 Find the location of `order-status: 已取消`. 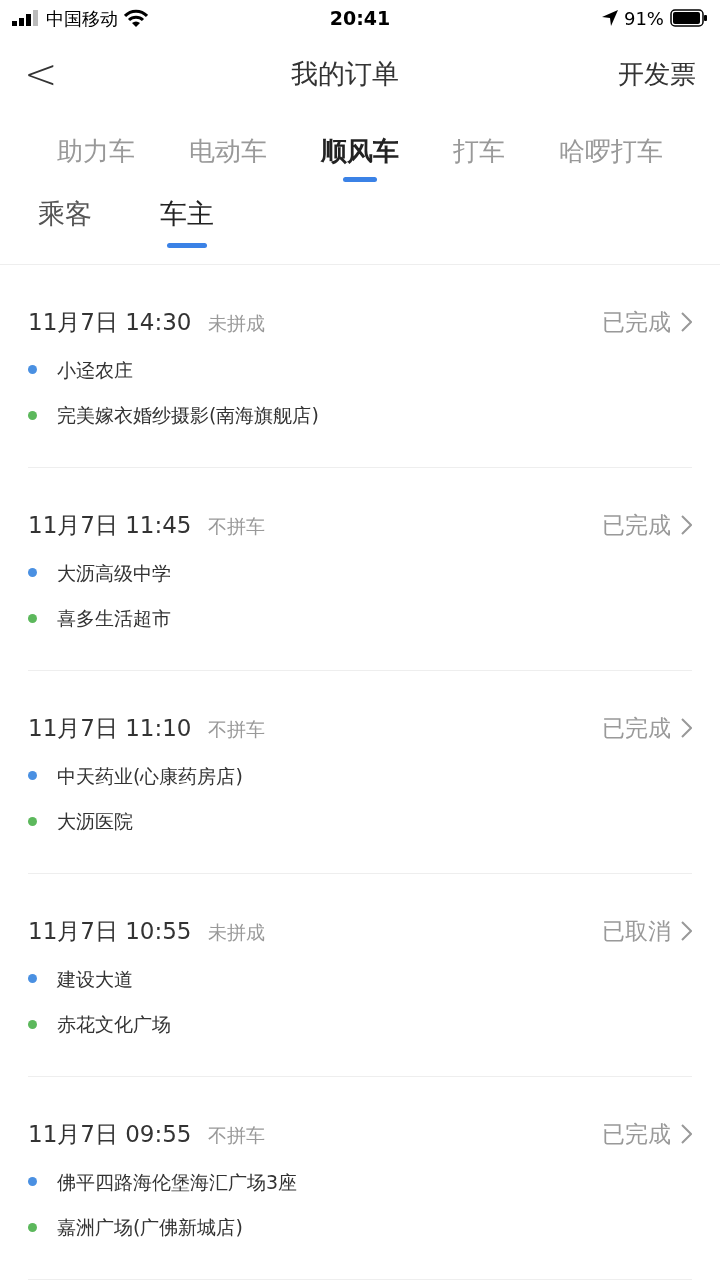

order-status: 已取消 is located at coordinates (636, 931).